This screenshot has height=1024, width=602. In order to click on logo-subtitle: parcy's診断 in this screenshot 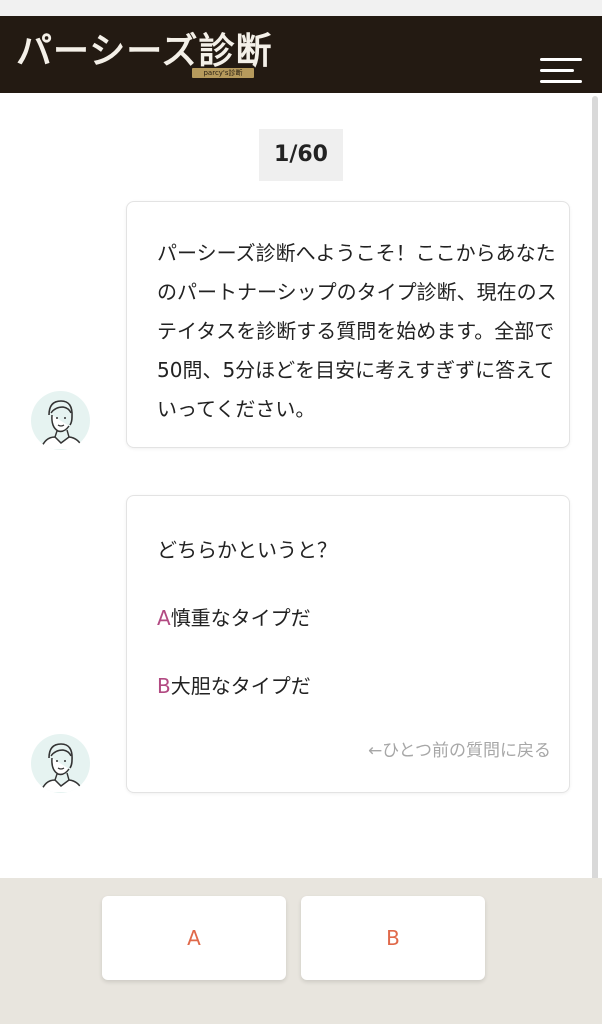, I will do `click(223, 73)`.